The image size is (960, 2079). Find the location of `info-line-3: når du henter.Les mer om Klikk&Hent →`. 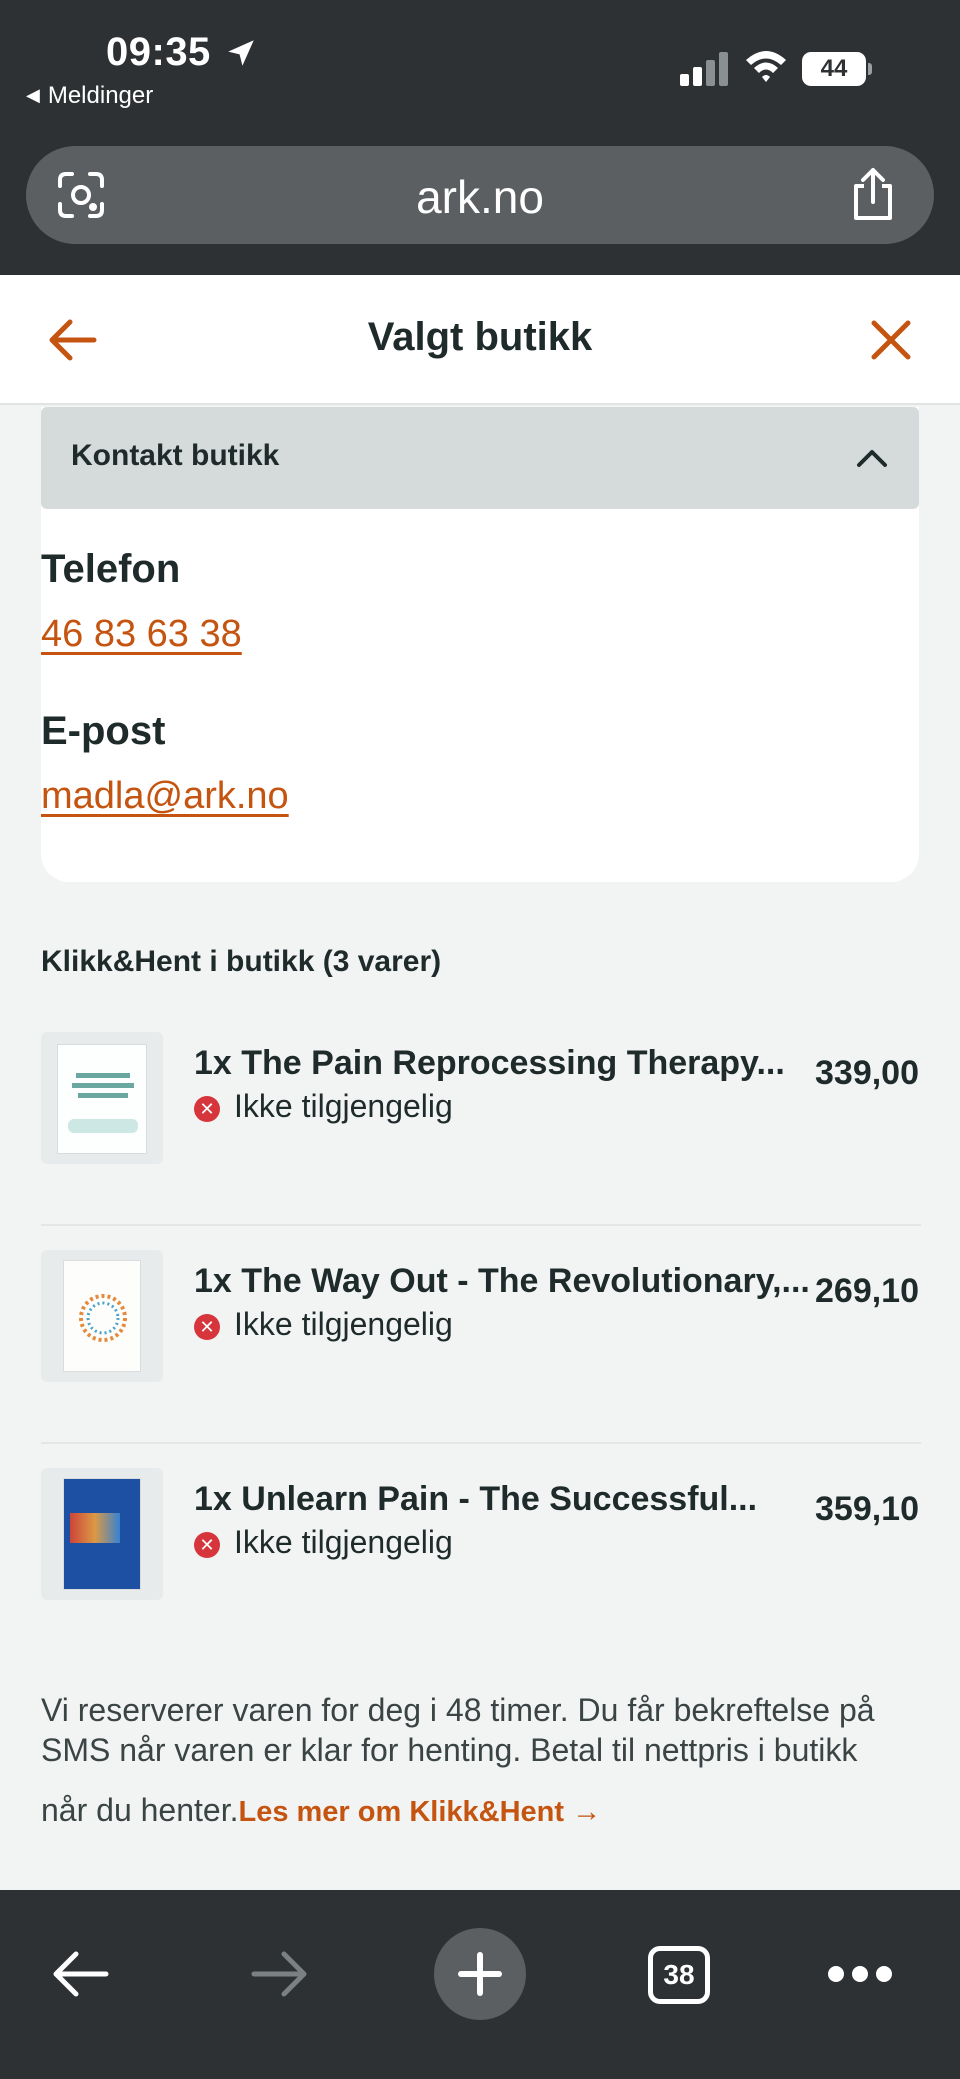

info-line-3: når du henter.Les mer om Klikk&Hent → is located at coordinates (321, 1810).